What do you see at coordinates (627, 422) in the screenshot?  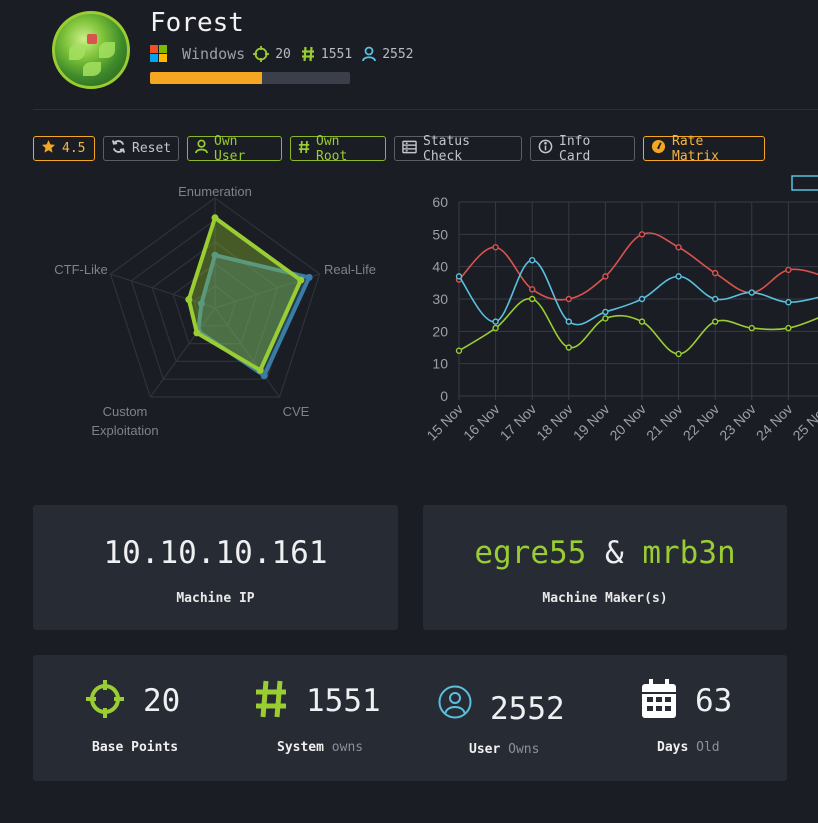 I see `line-x-tick-label: 20 Nov` at bounding box center [627, 422].